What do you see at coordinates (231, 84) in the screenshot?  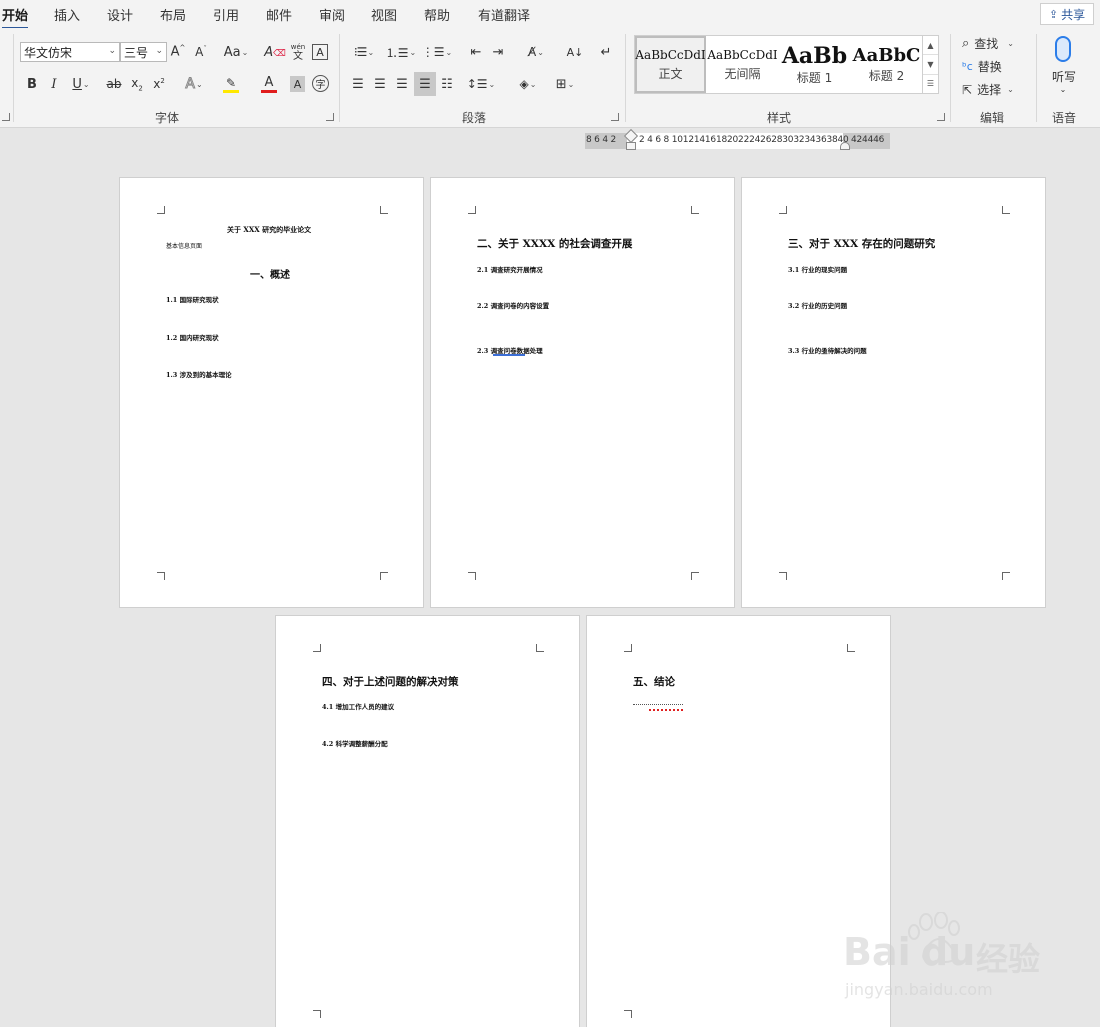 I see `highlight-color-button: ✎` at bounding box center [231, 84].